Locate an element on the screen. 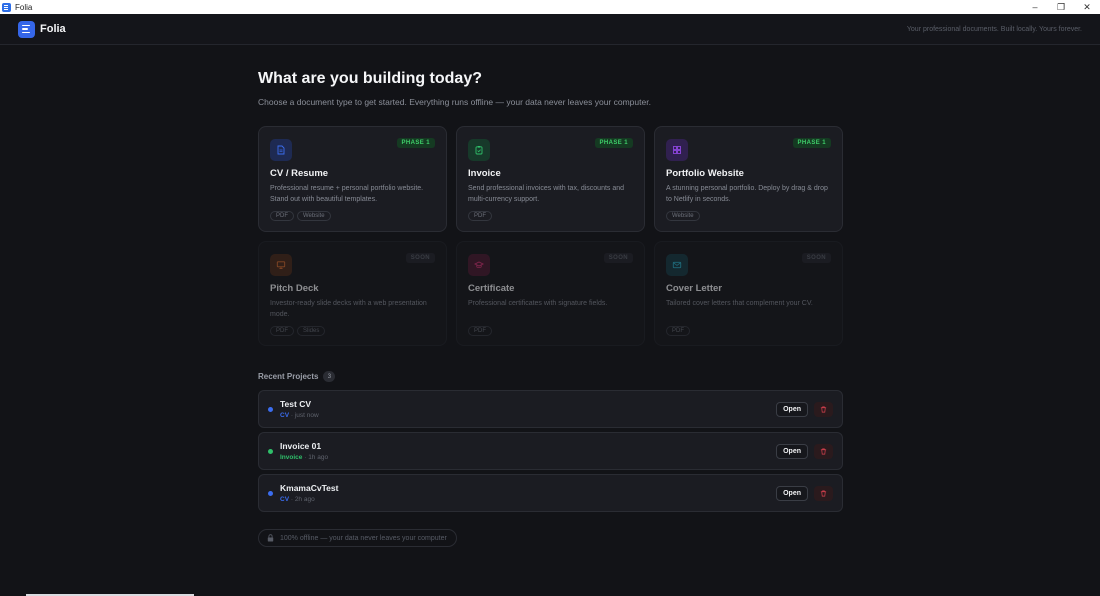 The image size is (1100, 596). project-row-invoice-01: Invoice 01 Invoice · 1h ago Open is located at coordinates (550, 451).